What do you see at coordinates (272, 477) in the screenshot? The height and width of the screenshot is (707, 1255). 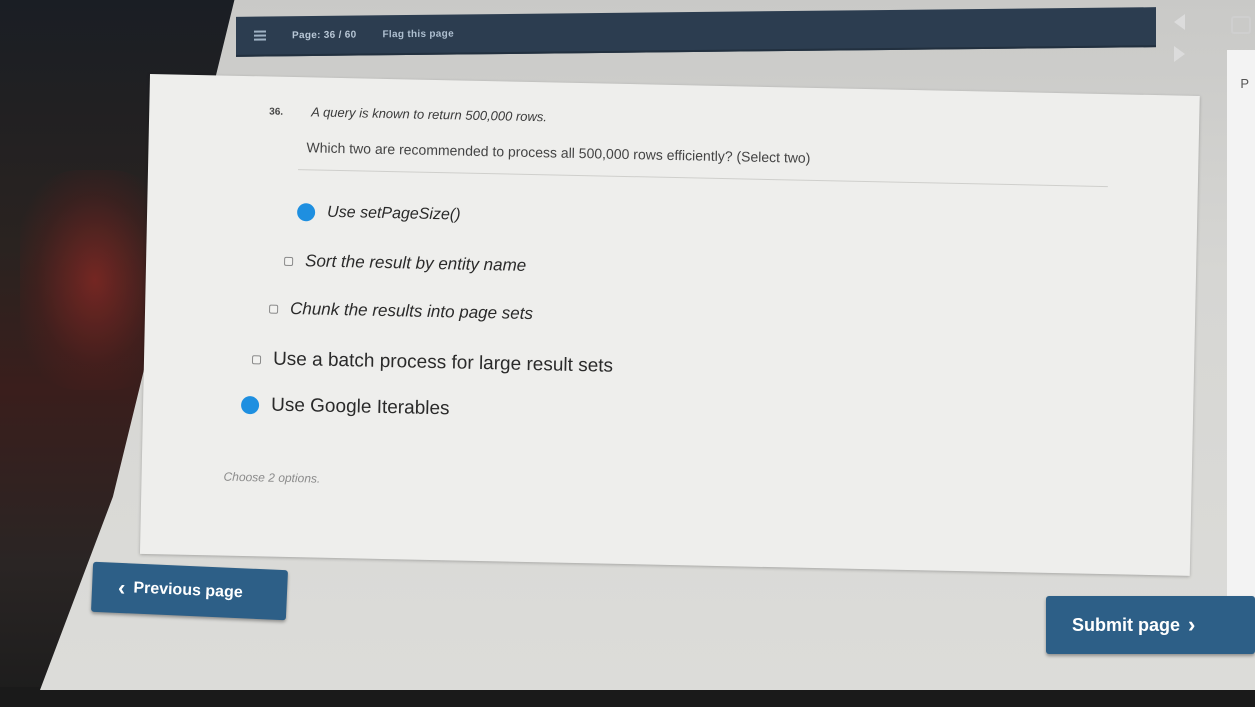 I see `selection-hint: Choose 2 options.` at bounding box center [272, 477].